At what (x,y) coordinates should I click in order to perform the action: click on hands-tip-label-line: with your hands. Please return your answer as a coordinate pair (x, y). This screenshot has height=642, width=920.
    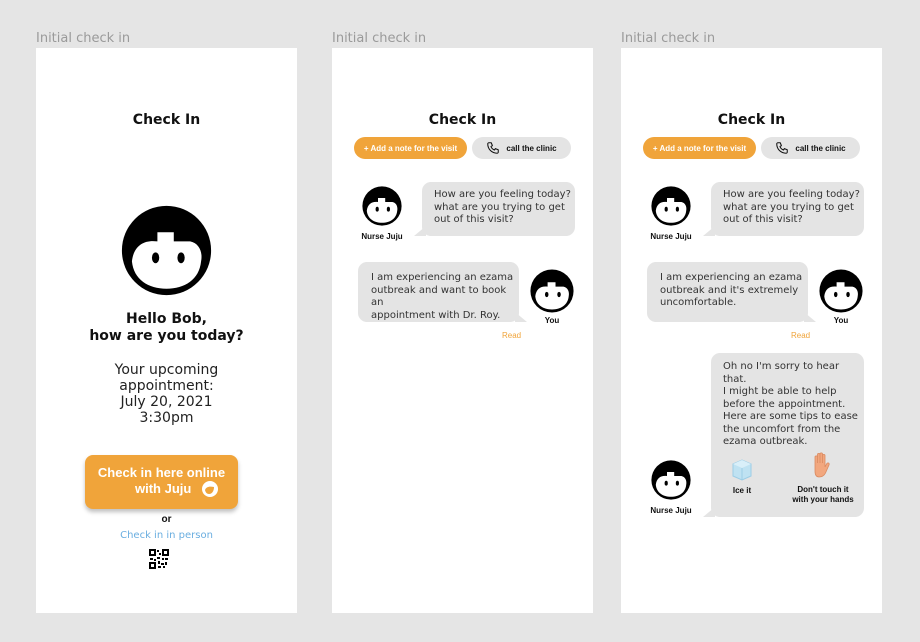
    Looking at the image, I should click on (823, 499).